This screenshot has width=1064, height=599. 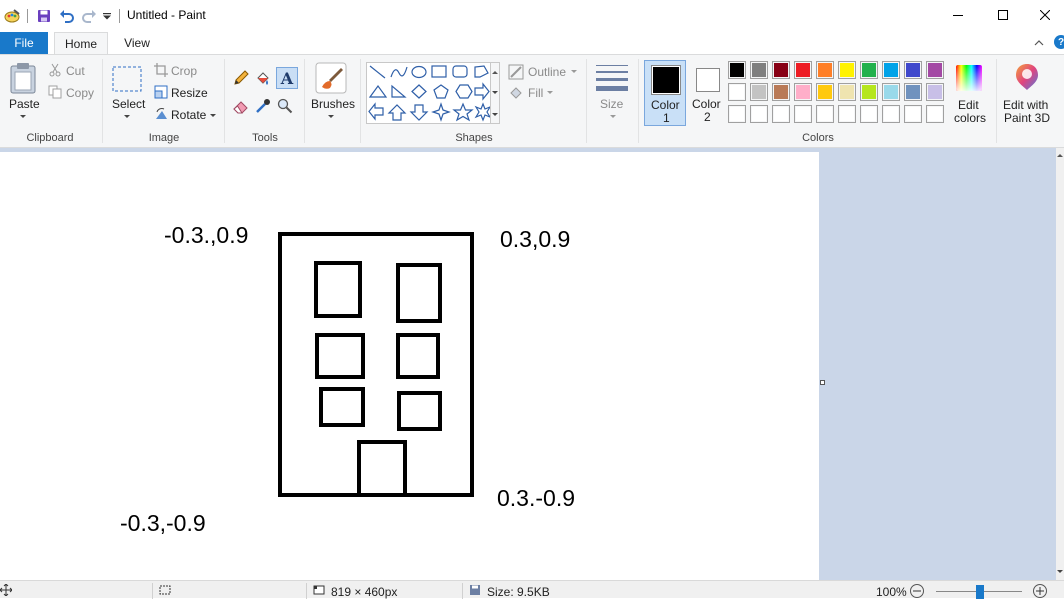 What do you see at coordinates (613, 116) in the screenshot?
I see `size-dropdown-icon` at bounding box center [613, 116].